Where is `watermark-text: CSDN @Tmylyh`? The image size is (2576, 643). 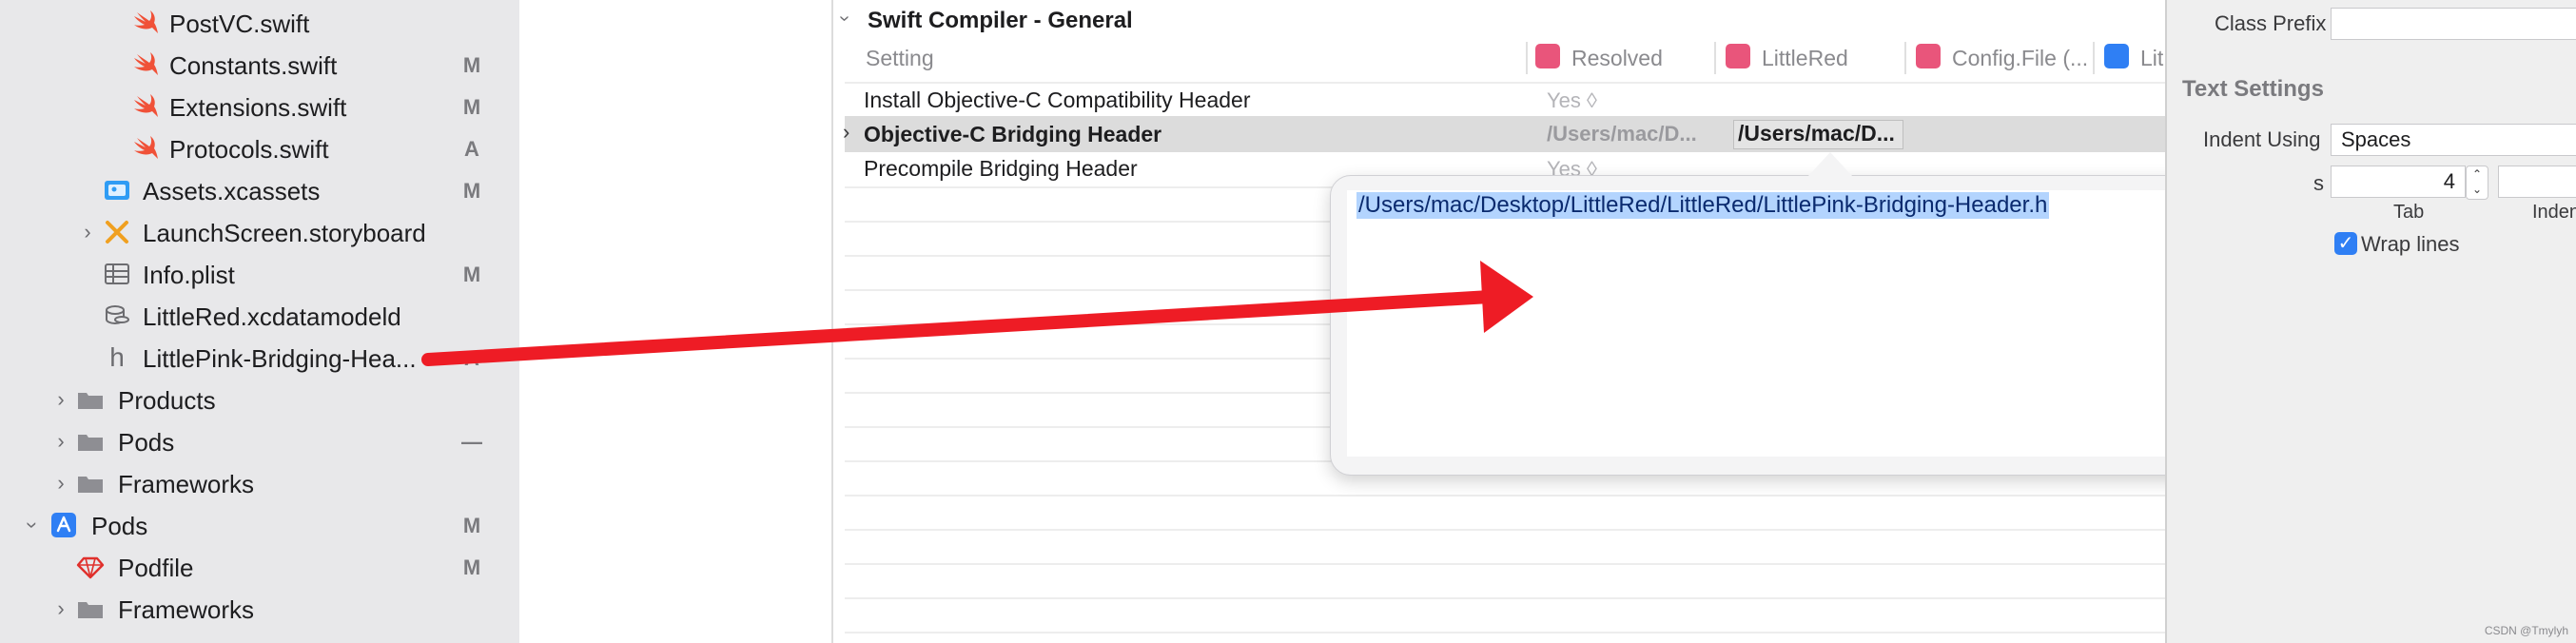 watermark-text: CSDN @Tmylyh is located at coordinates (2526, 630).